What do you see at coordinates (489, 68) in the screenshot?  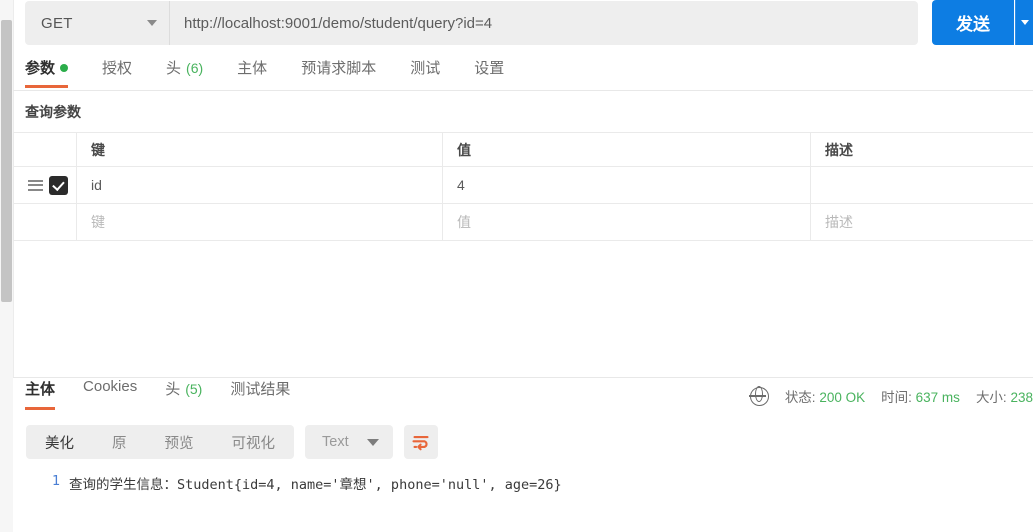 I see `tab-settings-label: 设置` at bounding box center [489, 68].